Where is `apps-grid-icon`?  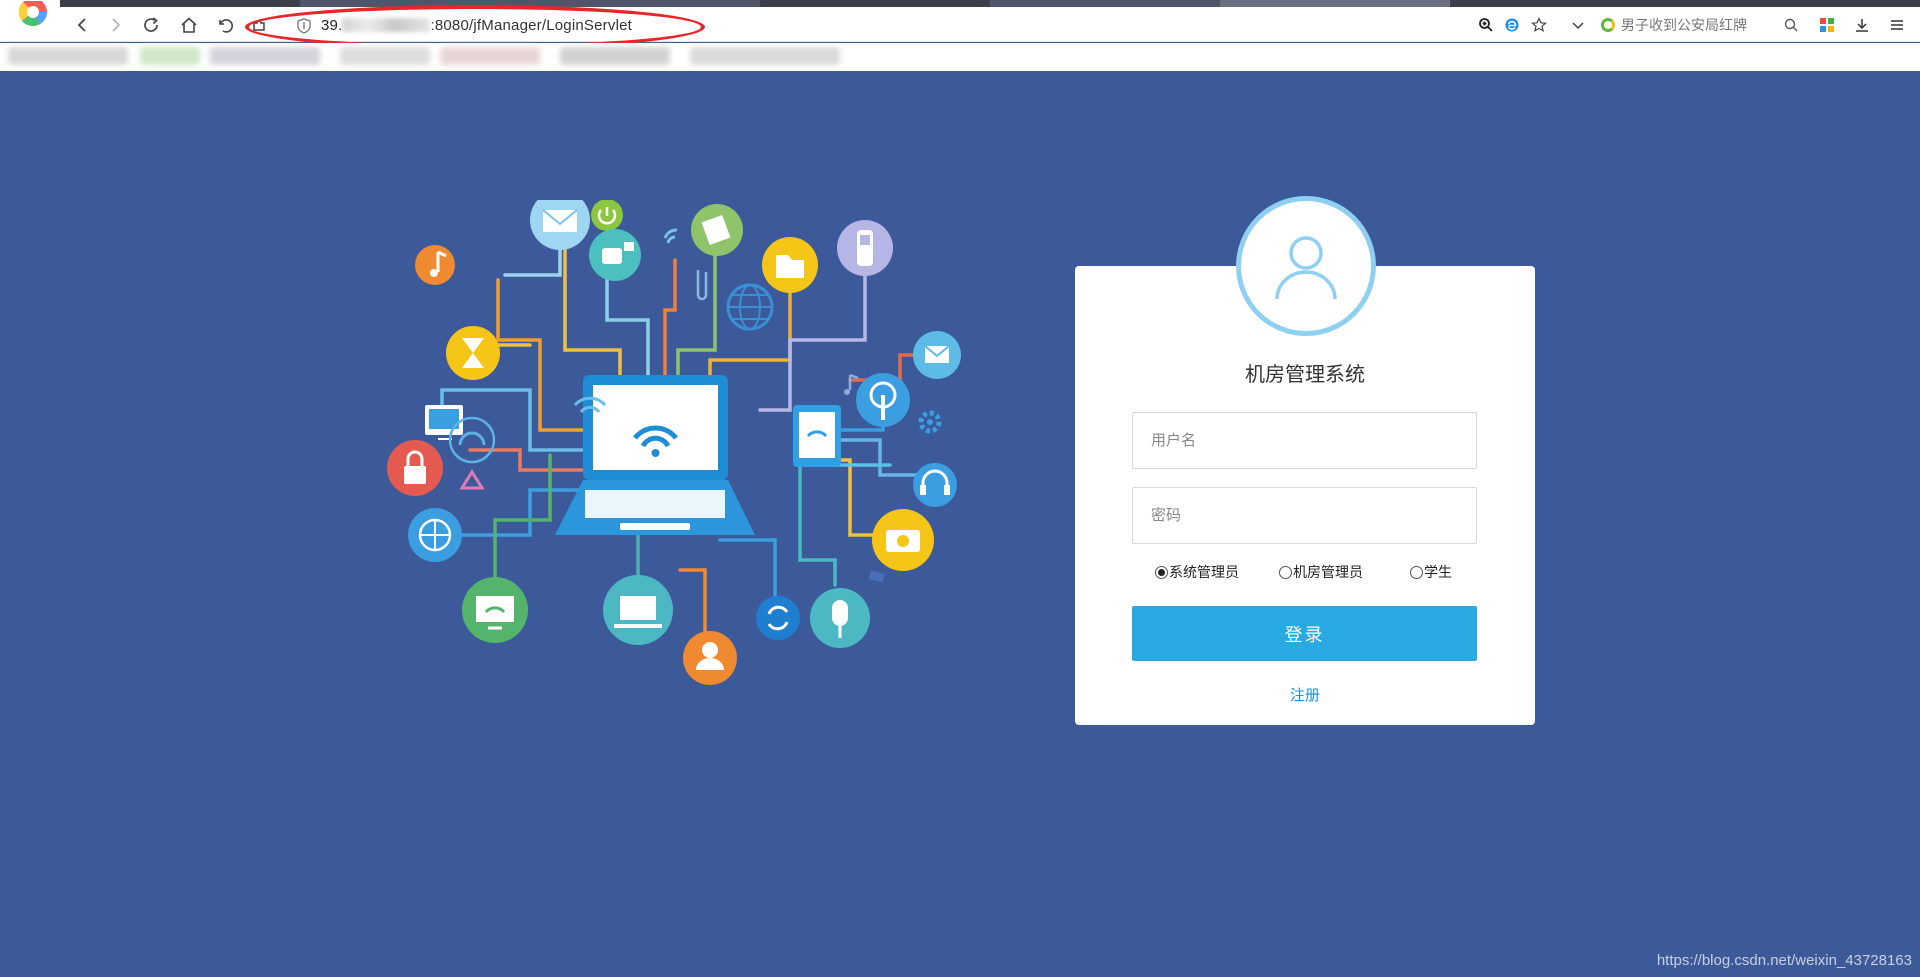
apps-grid-icon is located at coordinates (1827, 25).